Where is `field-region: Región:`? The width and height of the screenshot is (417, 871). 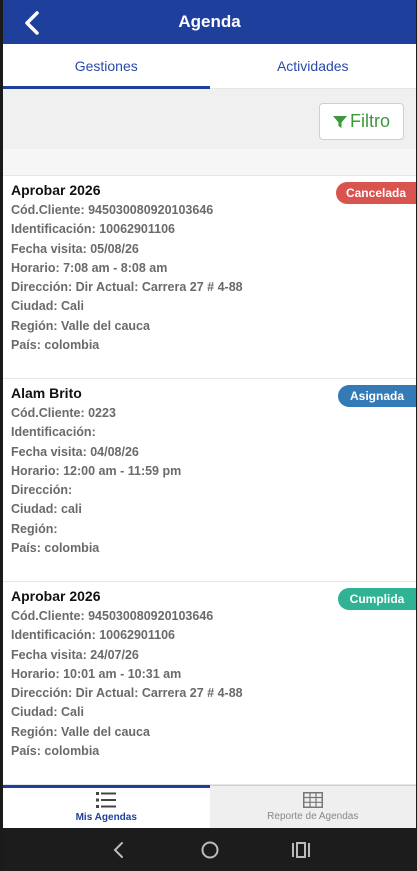
field-region: Región: is located at coordinates (34, 528).